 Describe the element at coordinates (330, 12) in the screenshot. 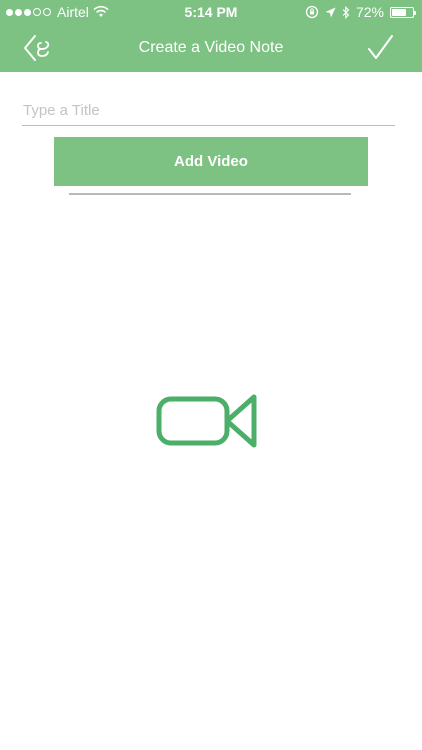

I see `location-arrow-icon` at that location.